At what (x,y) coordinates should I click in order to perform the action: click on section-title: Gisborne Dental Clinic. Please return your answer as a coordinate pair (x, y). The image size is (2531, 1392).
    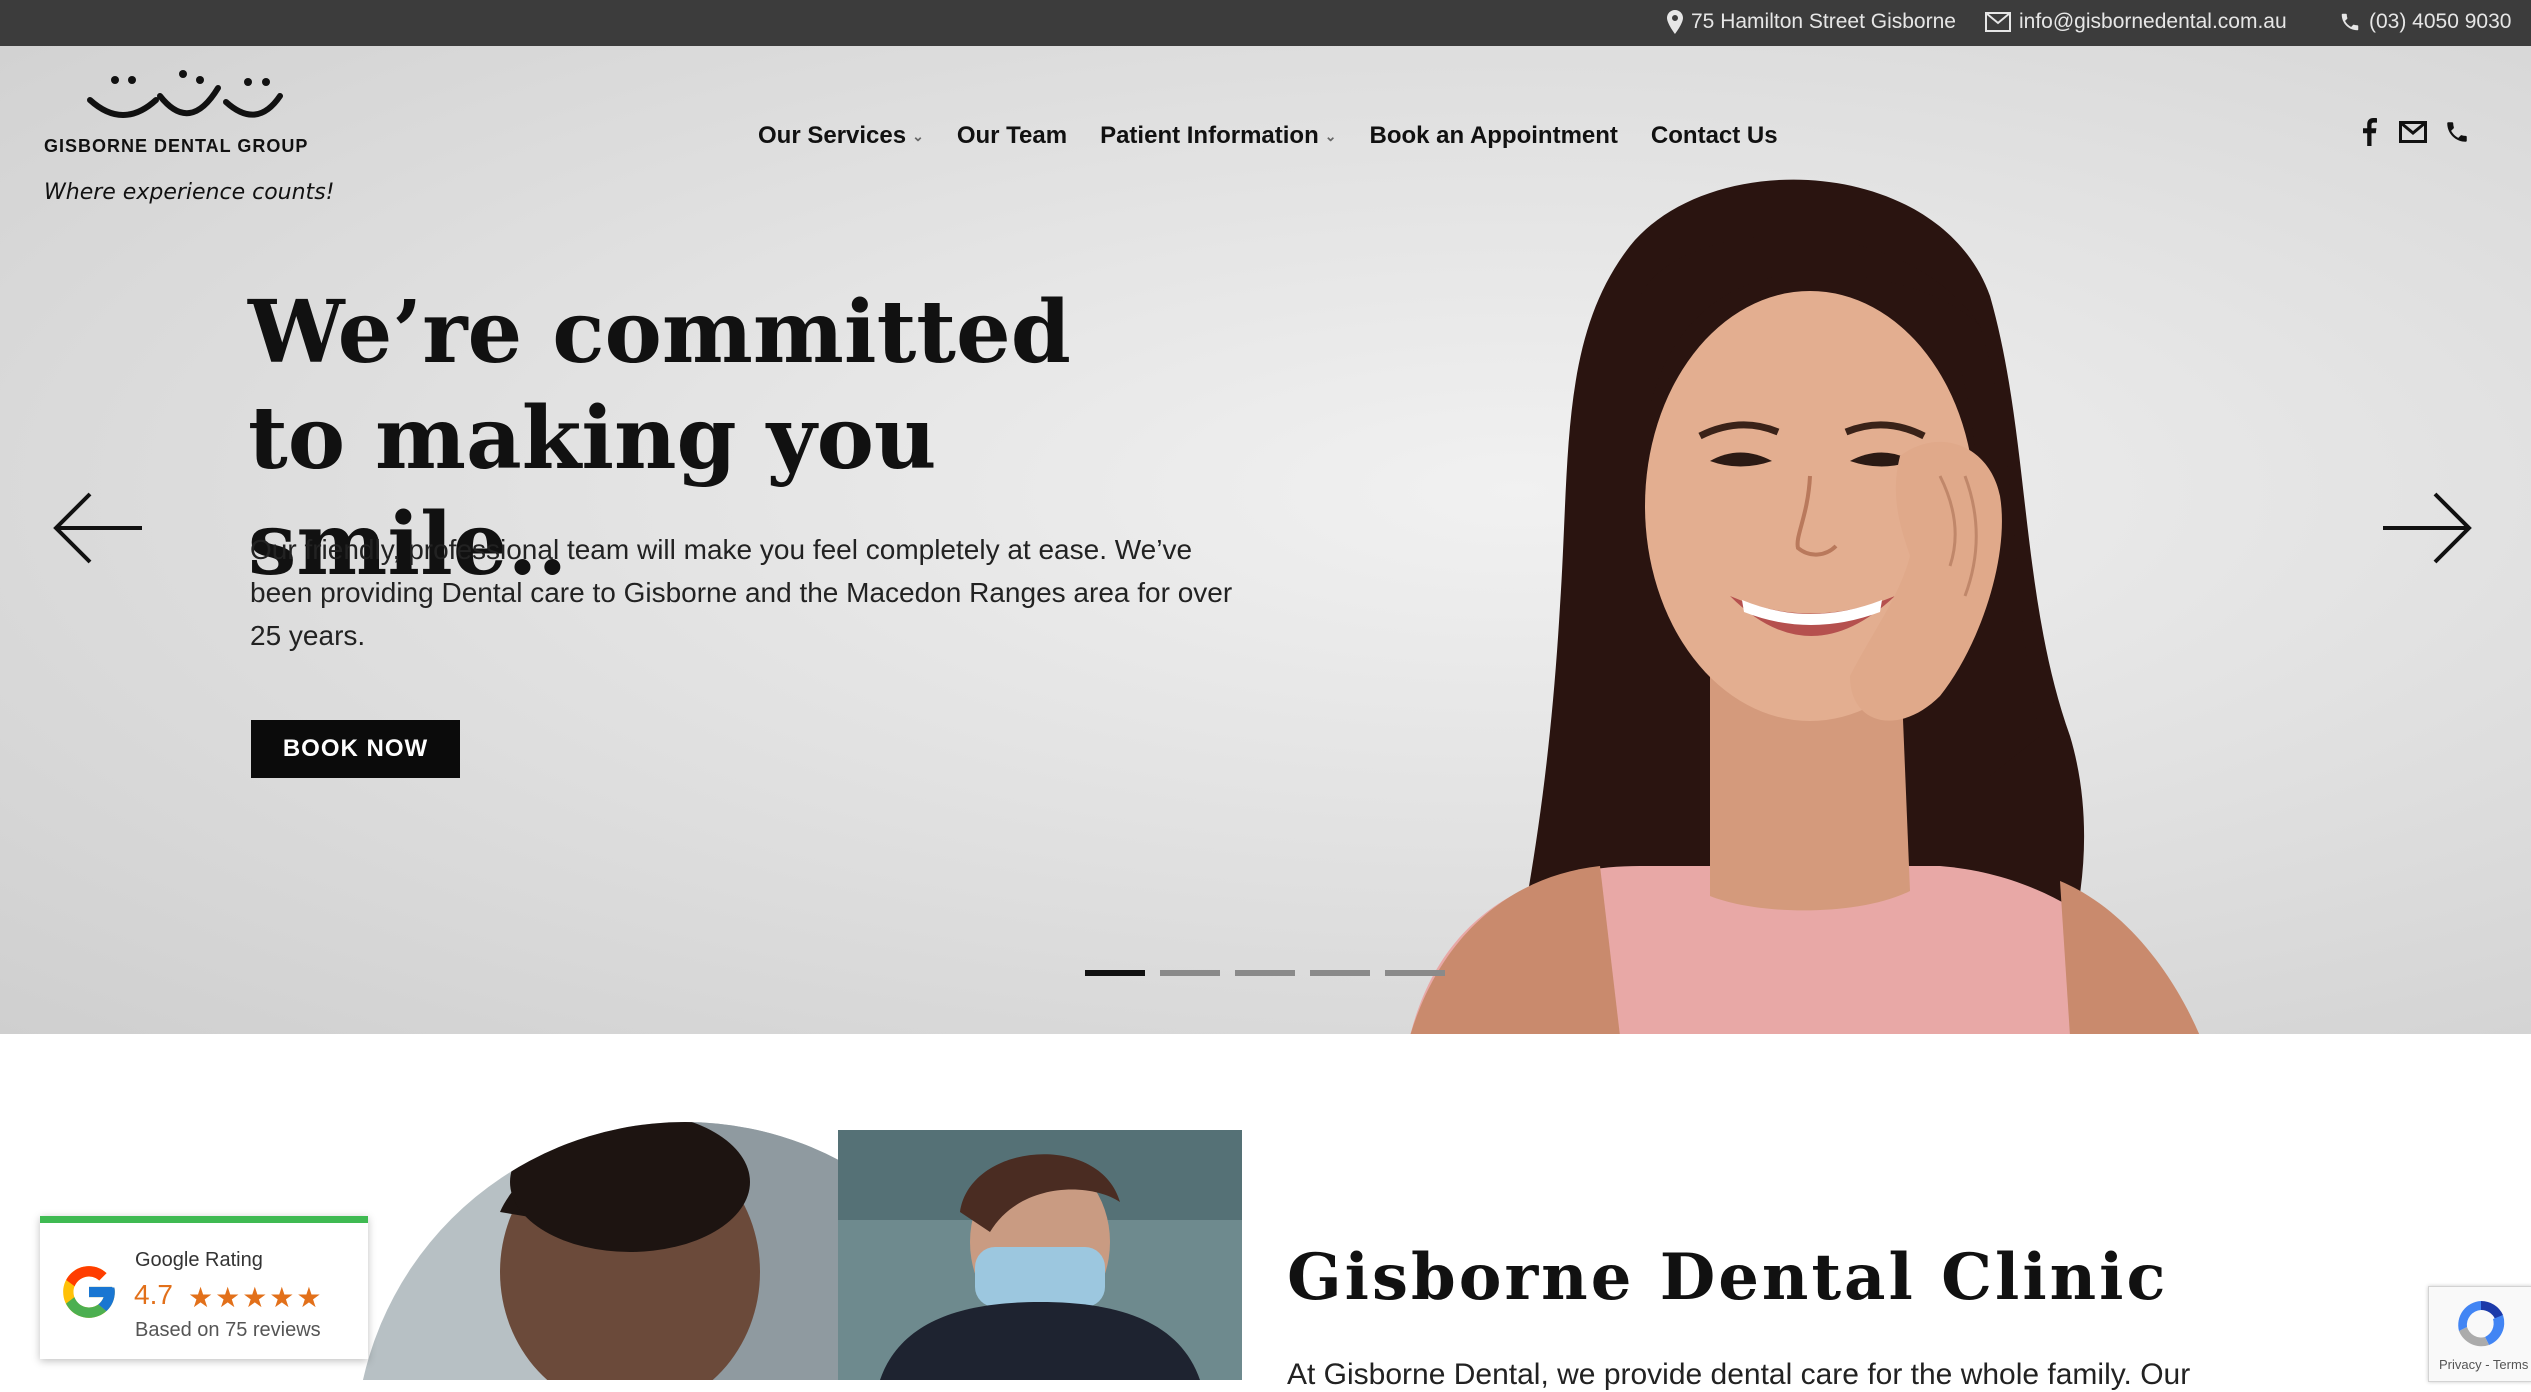
    Looking at the image, I should click on (1728, 1277).